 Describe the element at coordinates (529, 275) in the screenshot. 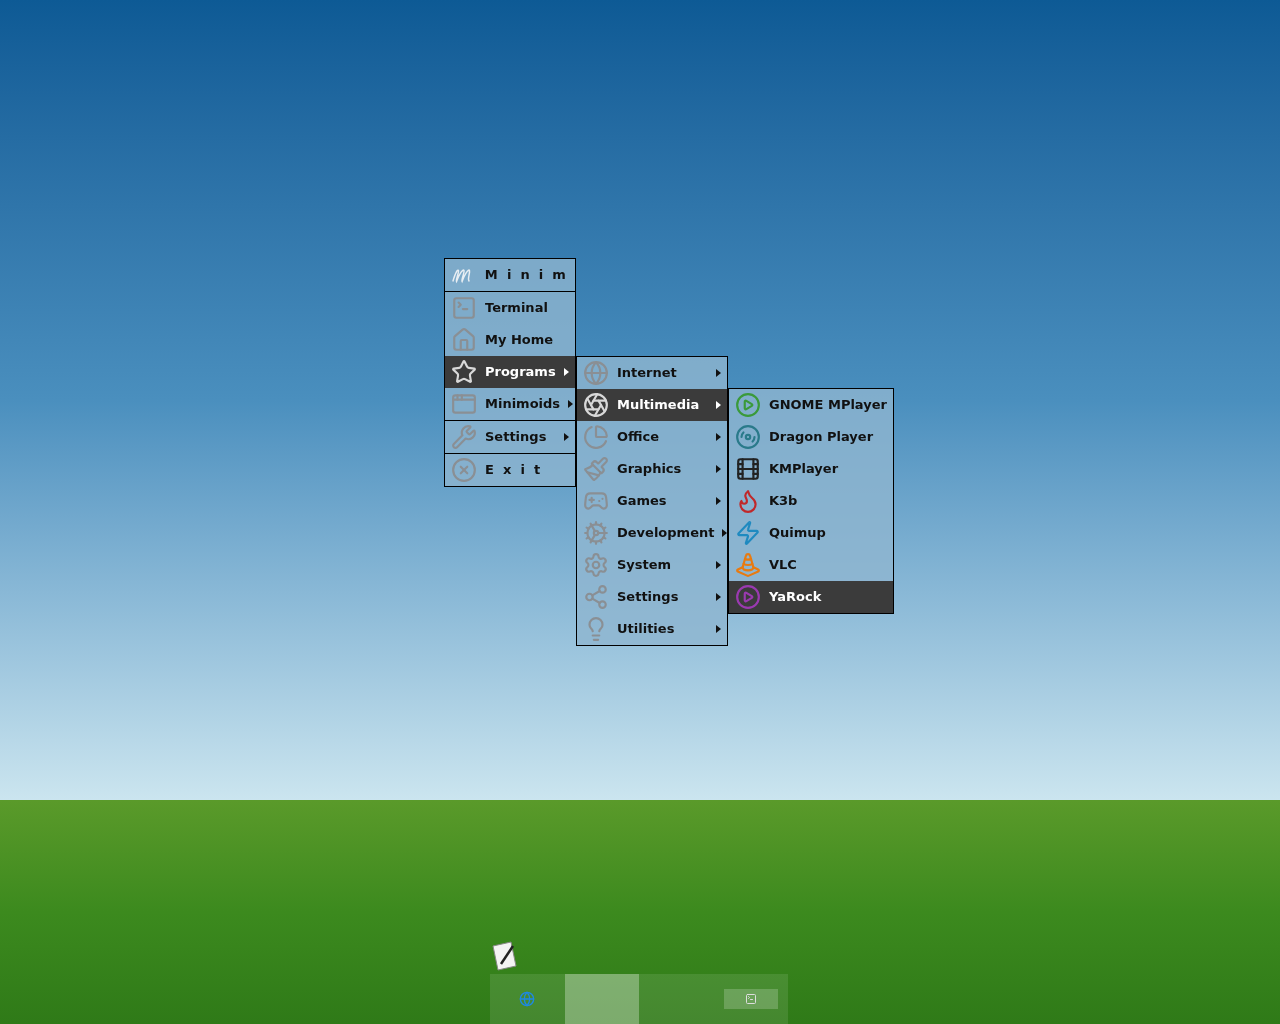

I see `menu-title: Minim` at that location.